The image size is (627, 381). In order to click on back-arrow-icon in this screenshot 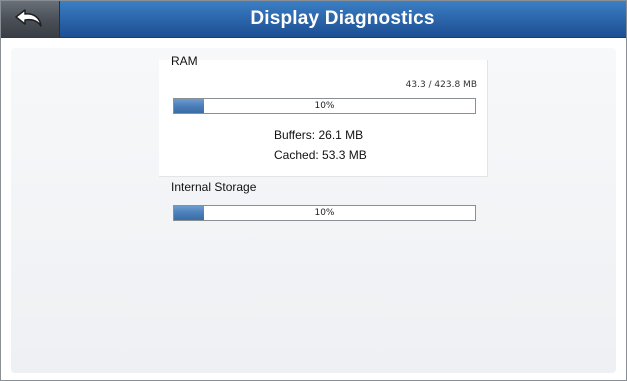, I will do `click(28, 18)`.